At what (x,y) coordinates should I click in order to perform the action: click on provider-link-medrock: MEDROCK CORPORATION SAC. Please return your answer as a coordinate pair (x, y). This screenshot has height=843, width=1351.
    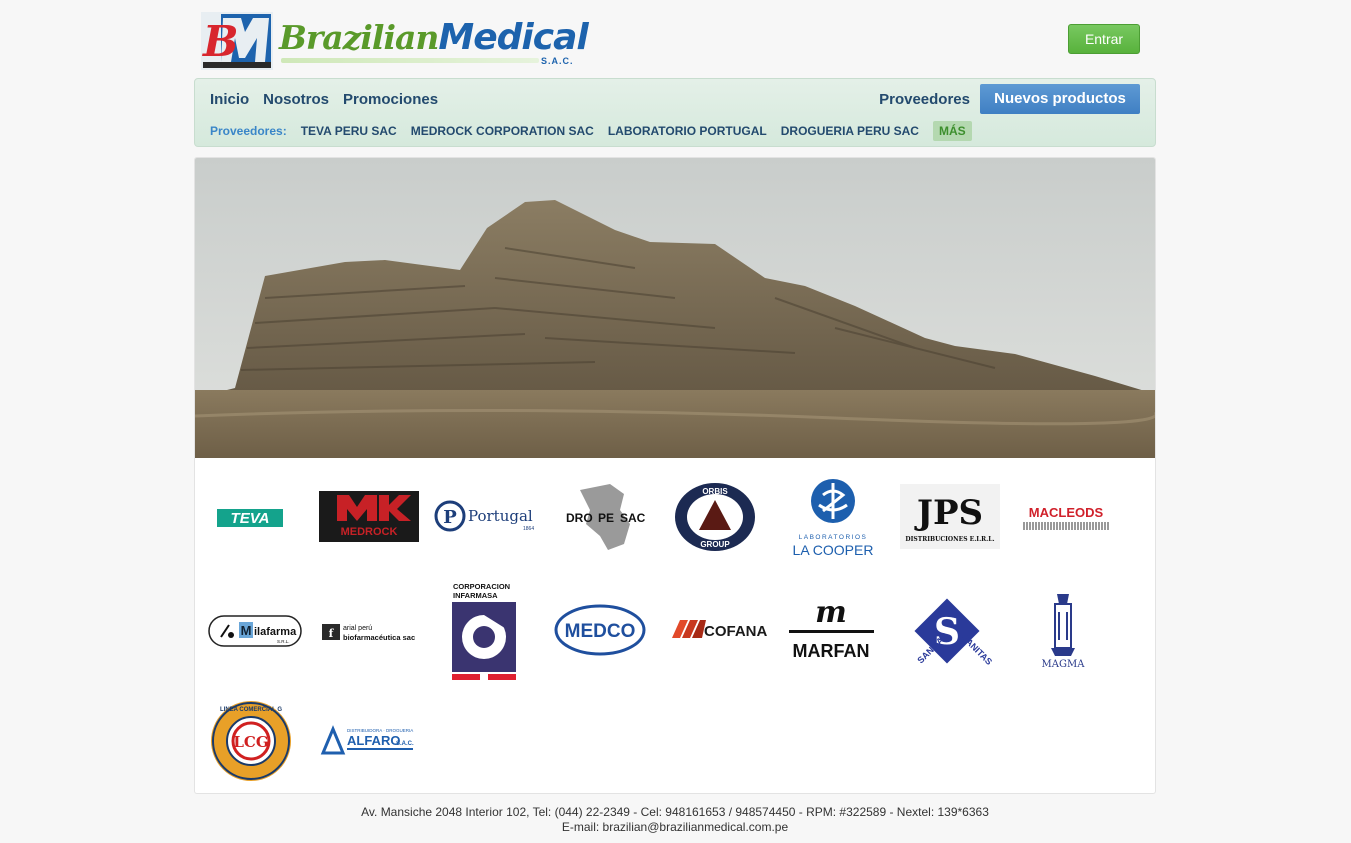
    Looking at the image, I should click on (502, 131).